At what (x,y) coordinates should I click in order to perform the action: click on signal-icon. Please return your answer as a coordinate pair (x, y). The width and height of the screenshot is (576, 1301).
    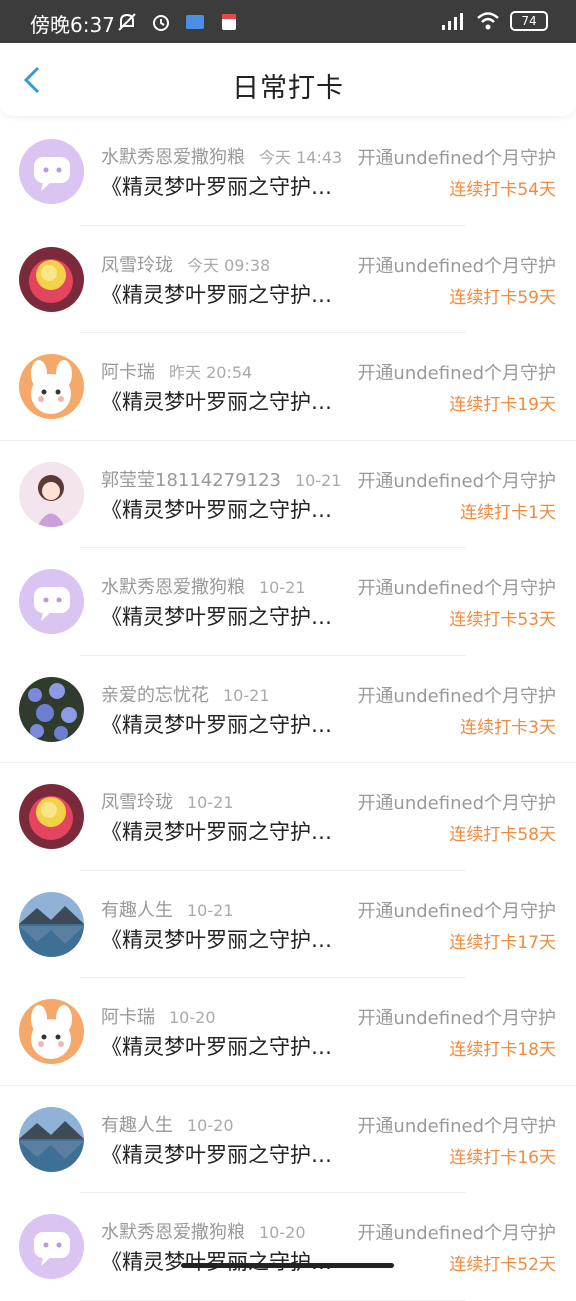
    Looking at the image, I should click on (452, 21).